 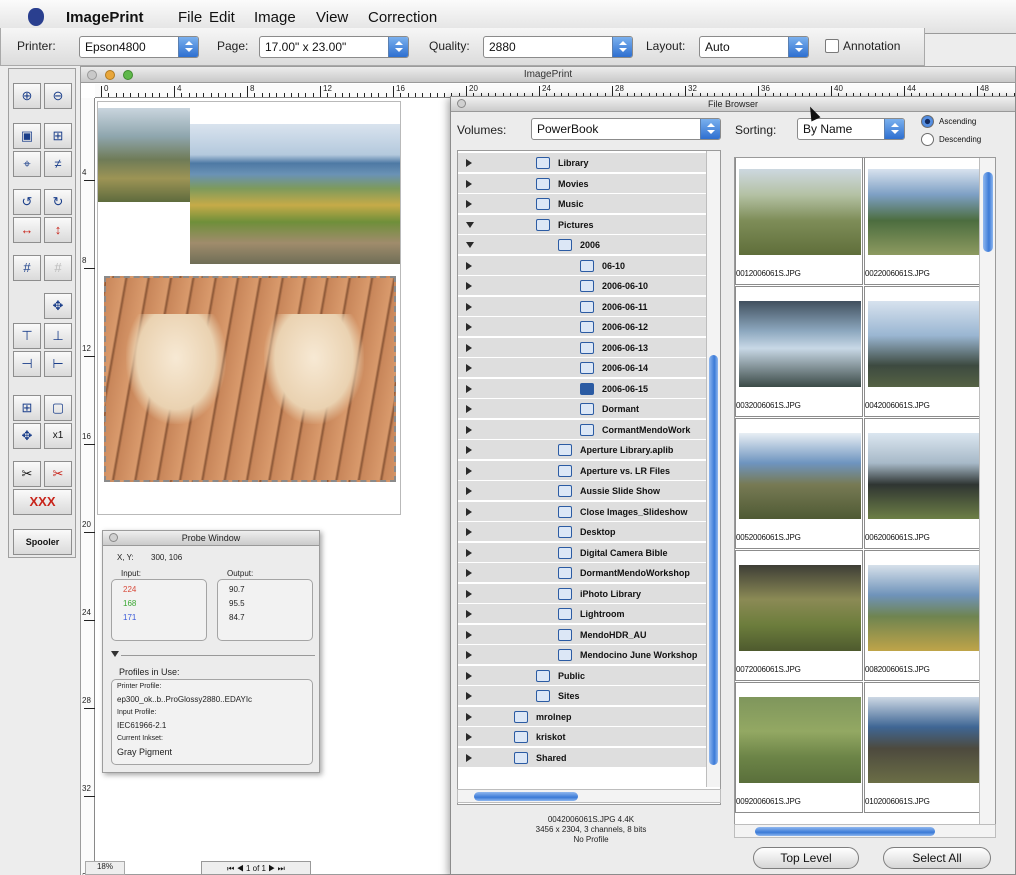 I want to click on photo-coastline-small, so click(x=144, y=155).